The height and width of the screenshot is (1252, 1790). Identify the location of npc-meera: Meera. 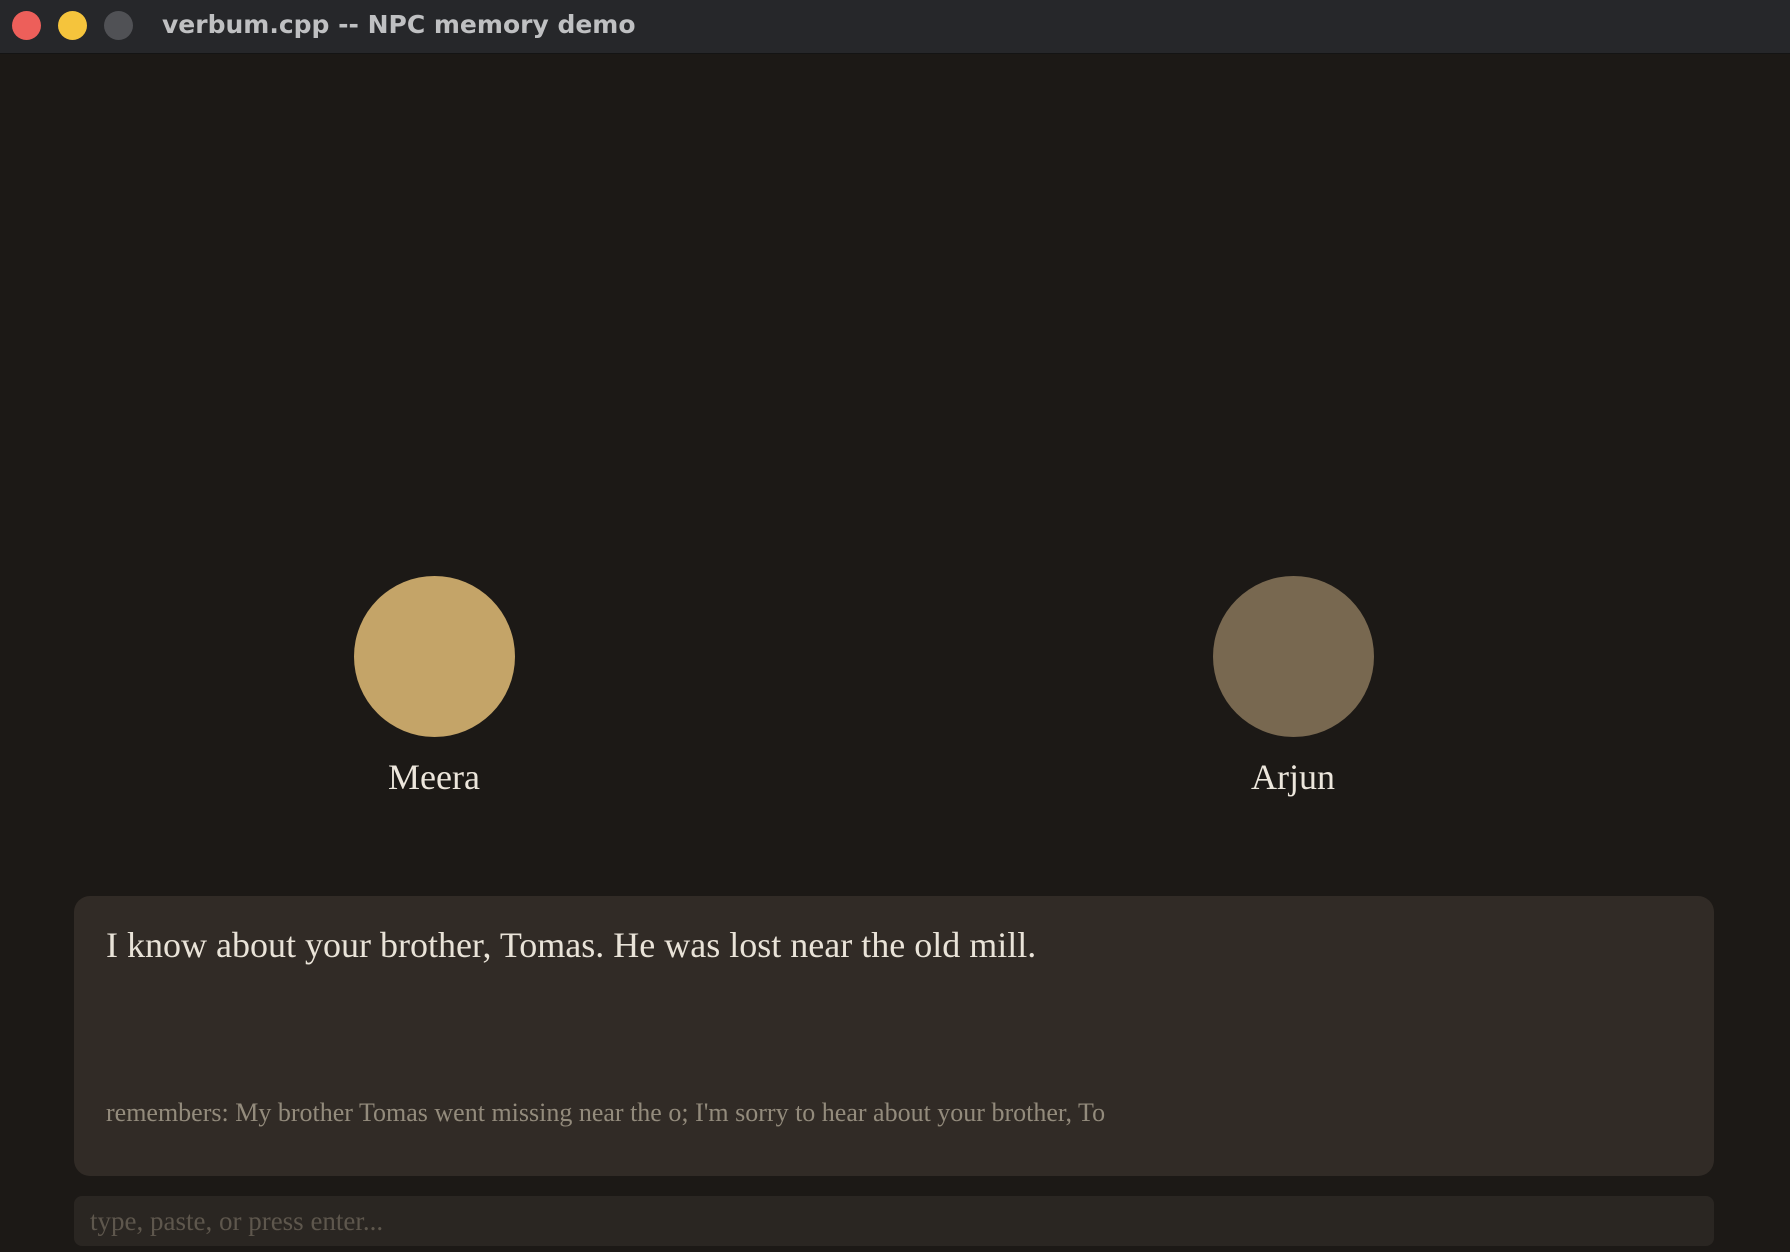
(434, 685).